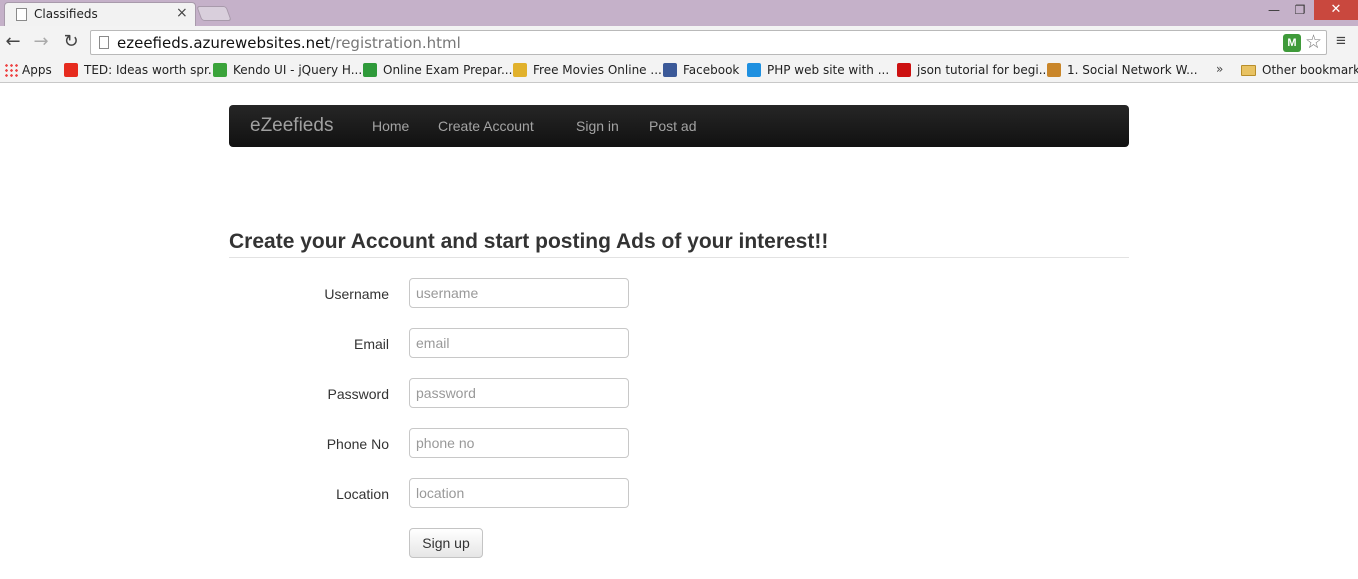 The height and width of the screenshot is (579, 1358). I want to click on folder-icon, so click(1248, 70).